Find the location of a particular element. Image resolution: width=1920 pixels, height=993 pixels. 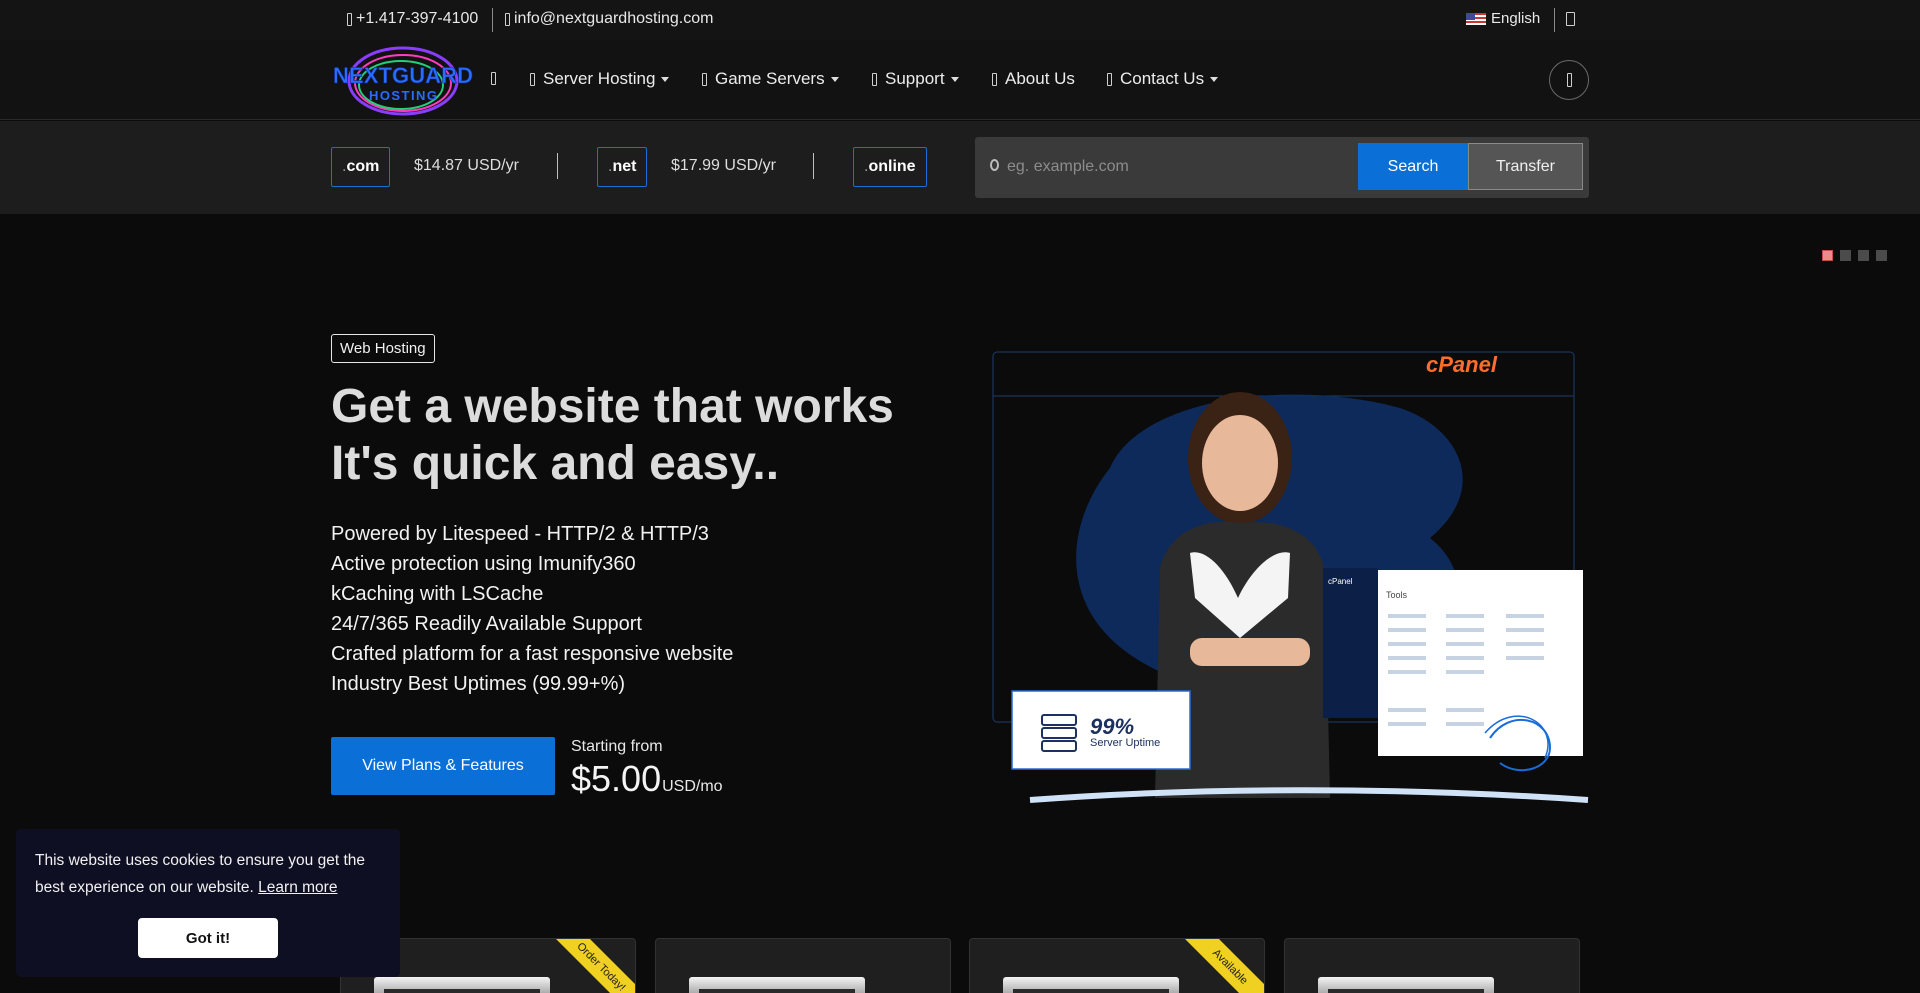

search-button: Search is located at coordinates (1413, 166).